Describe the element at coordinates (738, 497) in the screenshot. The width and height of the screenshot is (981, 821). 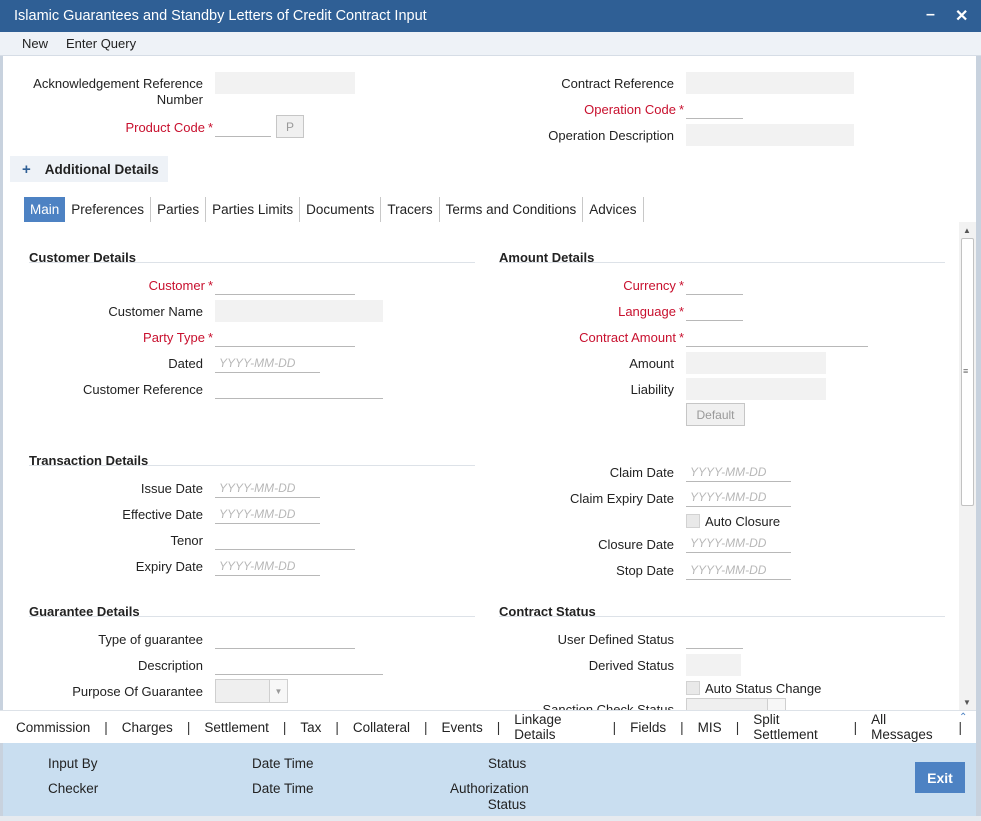
I see `claim-expiry-date-input: YYYY-MM-DD` at that location.